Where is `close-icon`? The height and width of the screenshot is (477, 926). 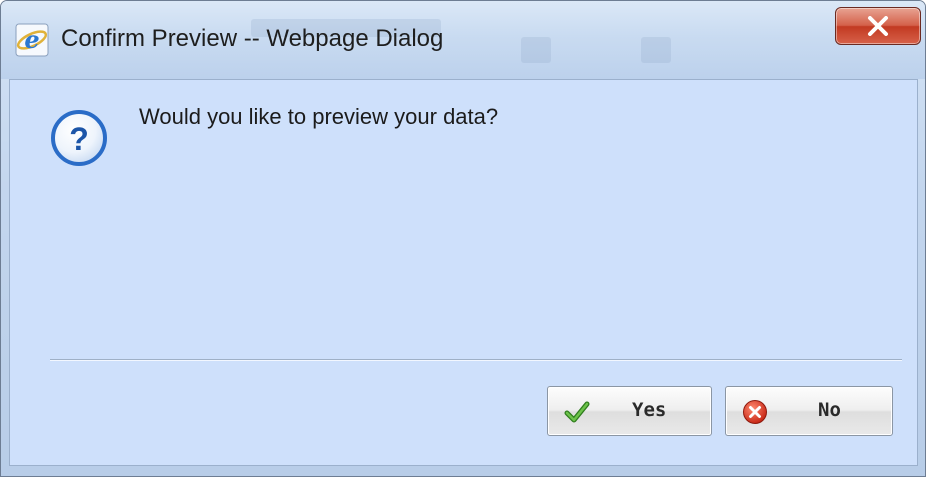 close-icon is located at coordinates (878, 26).